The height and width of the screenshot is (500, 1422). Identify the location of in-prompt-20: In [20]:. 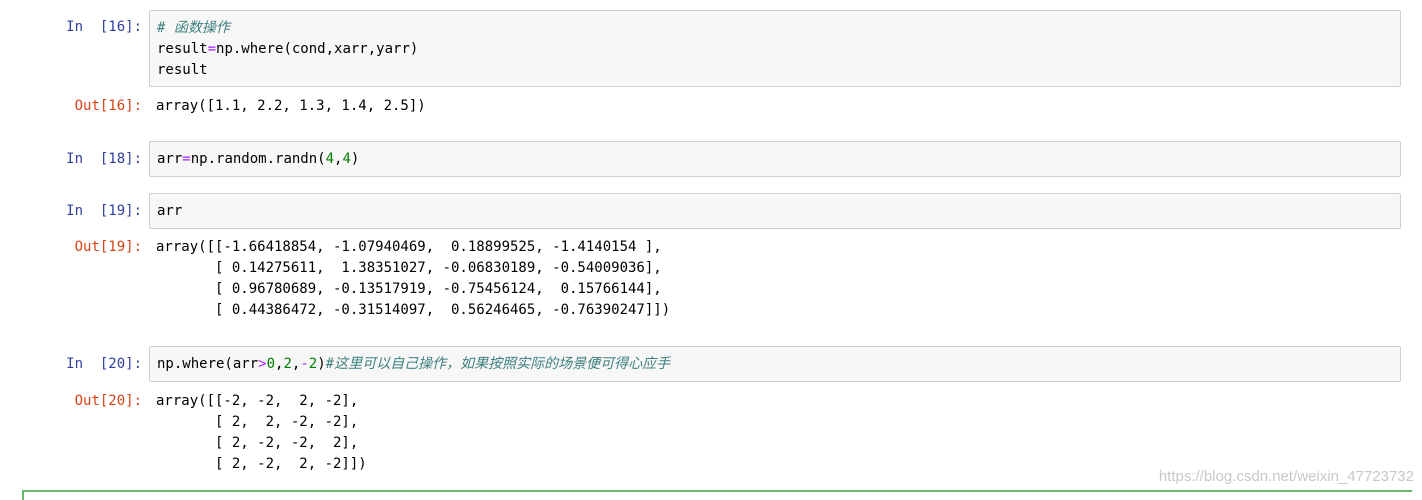
(104, 364).